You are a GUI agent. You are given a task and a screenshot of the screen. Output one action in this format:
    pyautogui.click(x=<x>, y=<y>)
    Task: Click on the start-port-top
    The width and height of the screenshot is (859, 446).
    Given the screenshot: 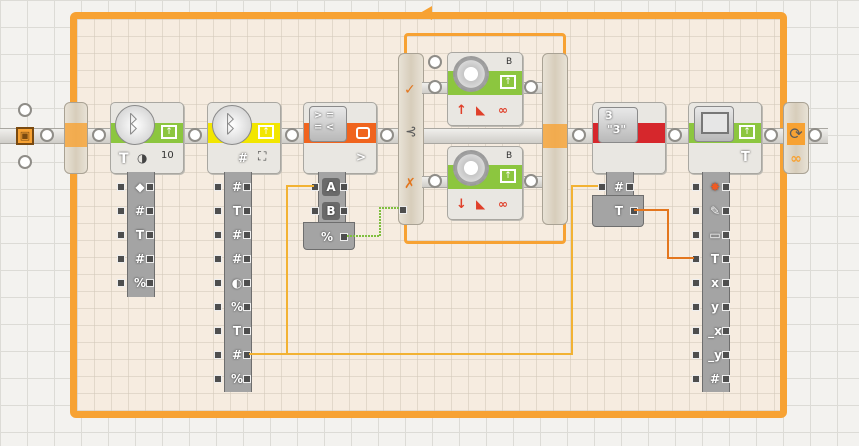 What is the action you would take?
    pyautogui.click(x=25, y=110)
    